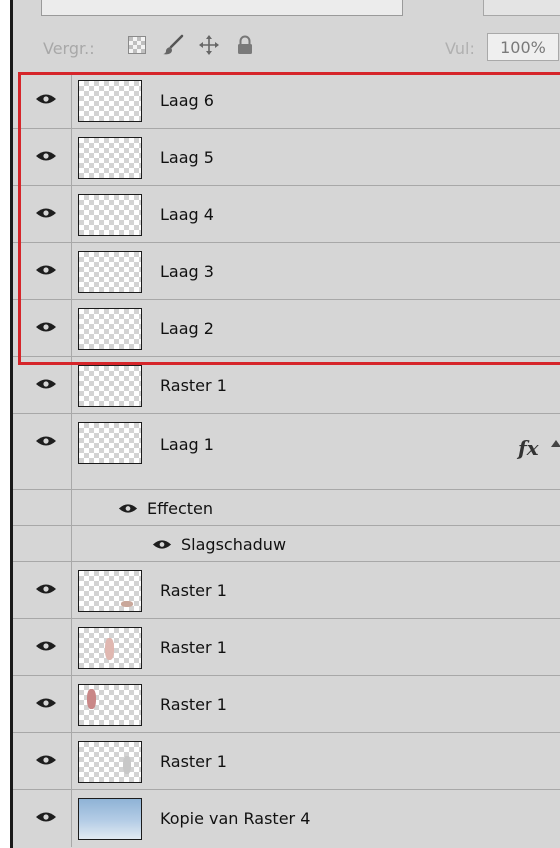 The width and height of the screenshot is (560, 848). Describe the element at coordinates (460, 48) in the screenshot. I see `fill-label: Vul:` at that location.